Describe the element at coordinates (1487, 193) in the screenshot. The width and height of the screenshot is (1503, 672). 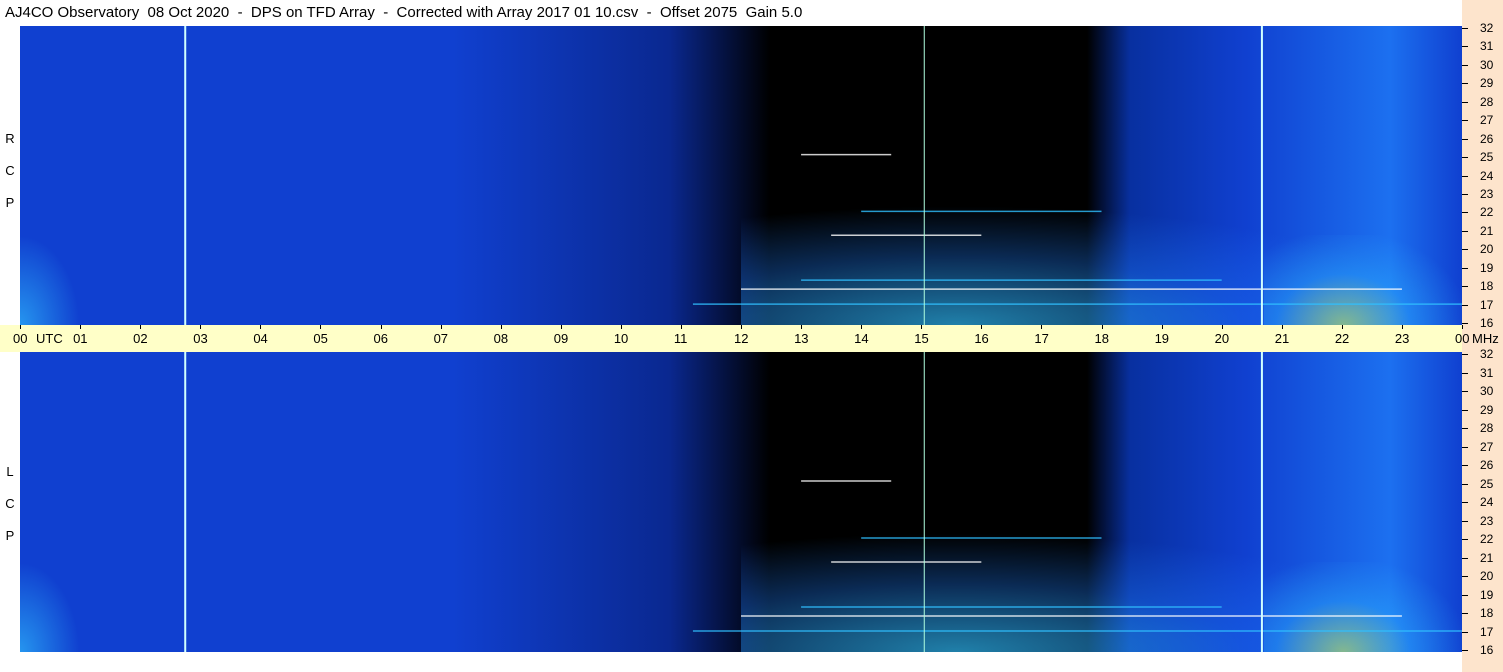
I see `y-tick-label: 23` at that location.